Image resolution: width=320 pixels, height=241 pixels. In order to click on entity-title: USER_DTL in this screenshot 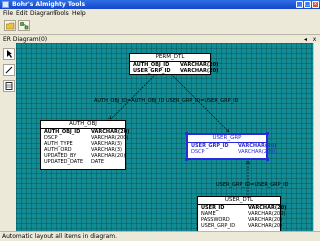, I will do `click(239, 201)`.